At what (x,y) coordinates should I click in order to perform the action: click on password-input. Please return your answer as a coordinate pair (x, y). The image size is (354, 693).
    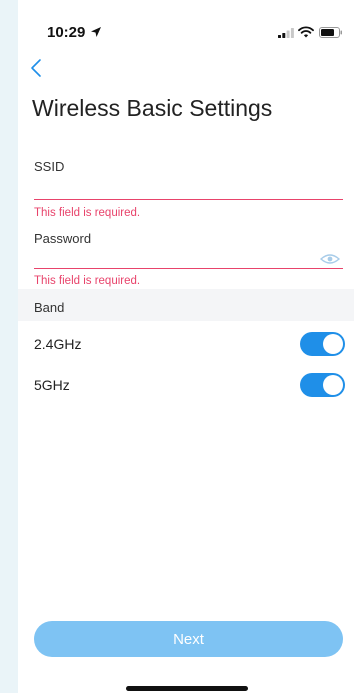
    Looking at the image, I should click on (188, 256).